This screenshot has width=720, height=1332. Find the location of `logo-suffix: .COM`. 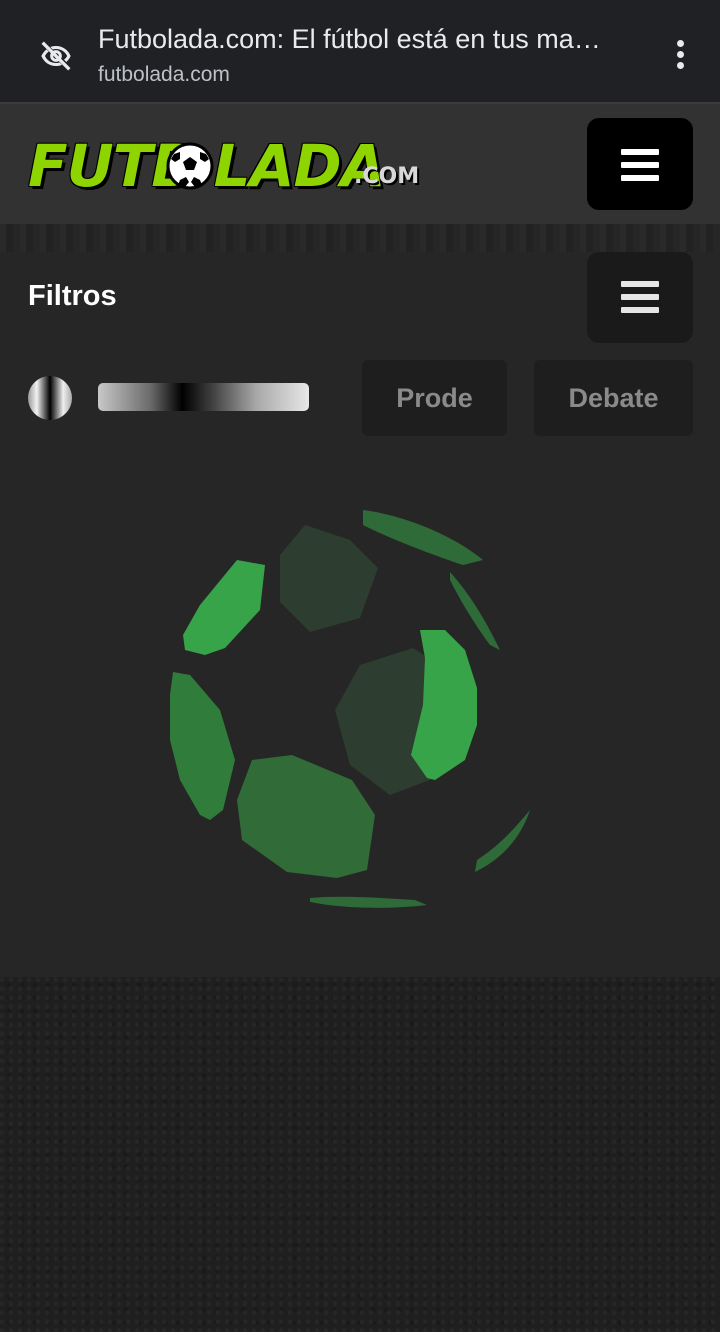

logo-suffix: .COM is located at coordinates (387, 176).